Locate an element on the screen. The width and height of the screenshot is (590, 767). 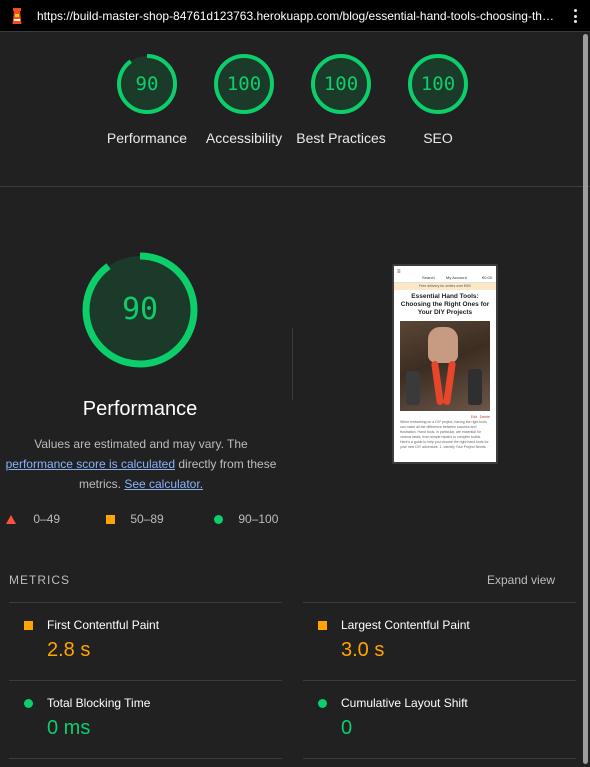
vertical-divider is located at coordinates (292, 364).